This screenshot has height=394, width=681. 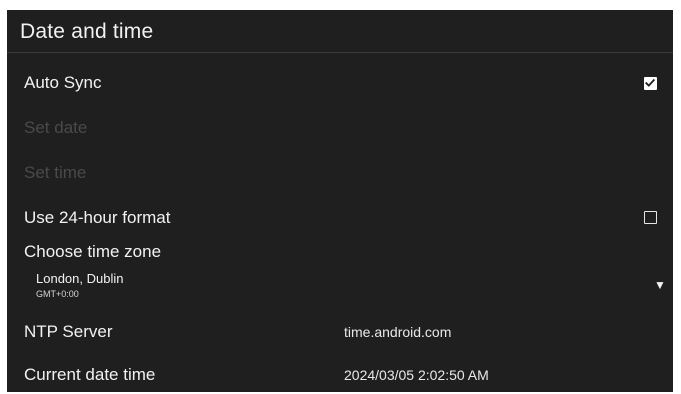 I want to click on time-zone-city: London, Dublin, so click(x=79, y=278).